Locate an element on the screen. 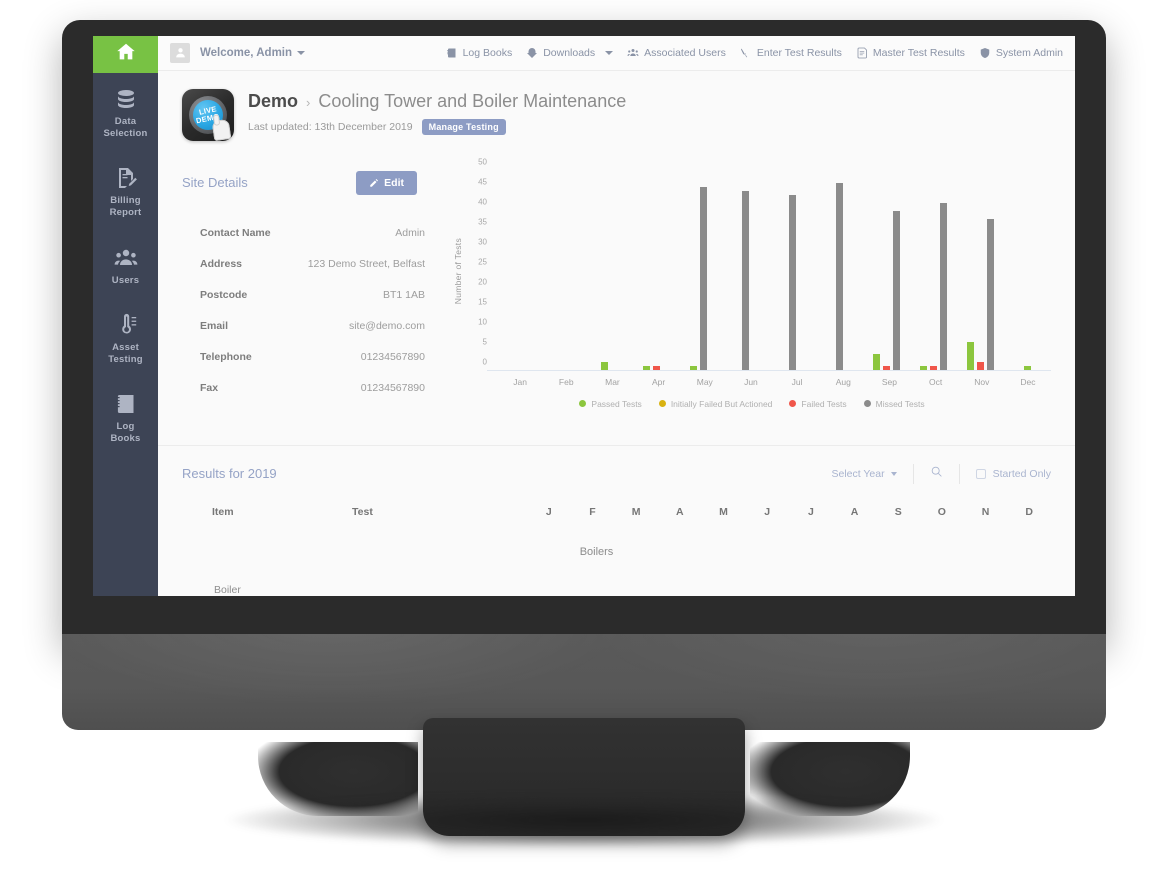  nav-label: Master Test Results is located at coordinates (918, 52).